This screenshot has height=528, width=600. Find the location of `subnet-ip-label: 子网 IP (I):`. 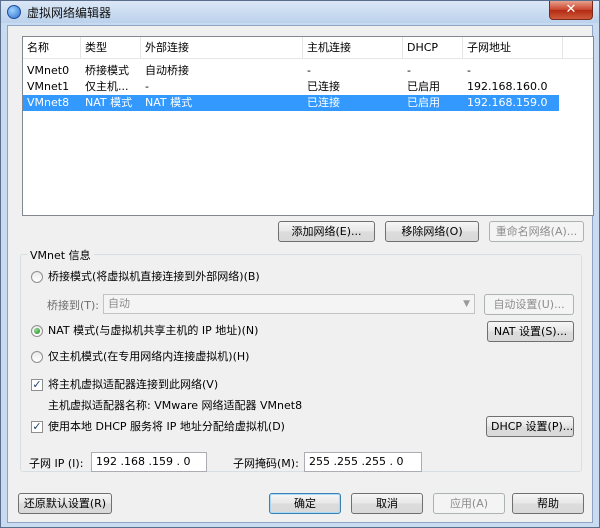

subnet-ip-label: 子网 IP (I): is located at coordinates (56, 463).